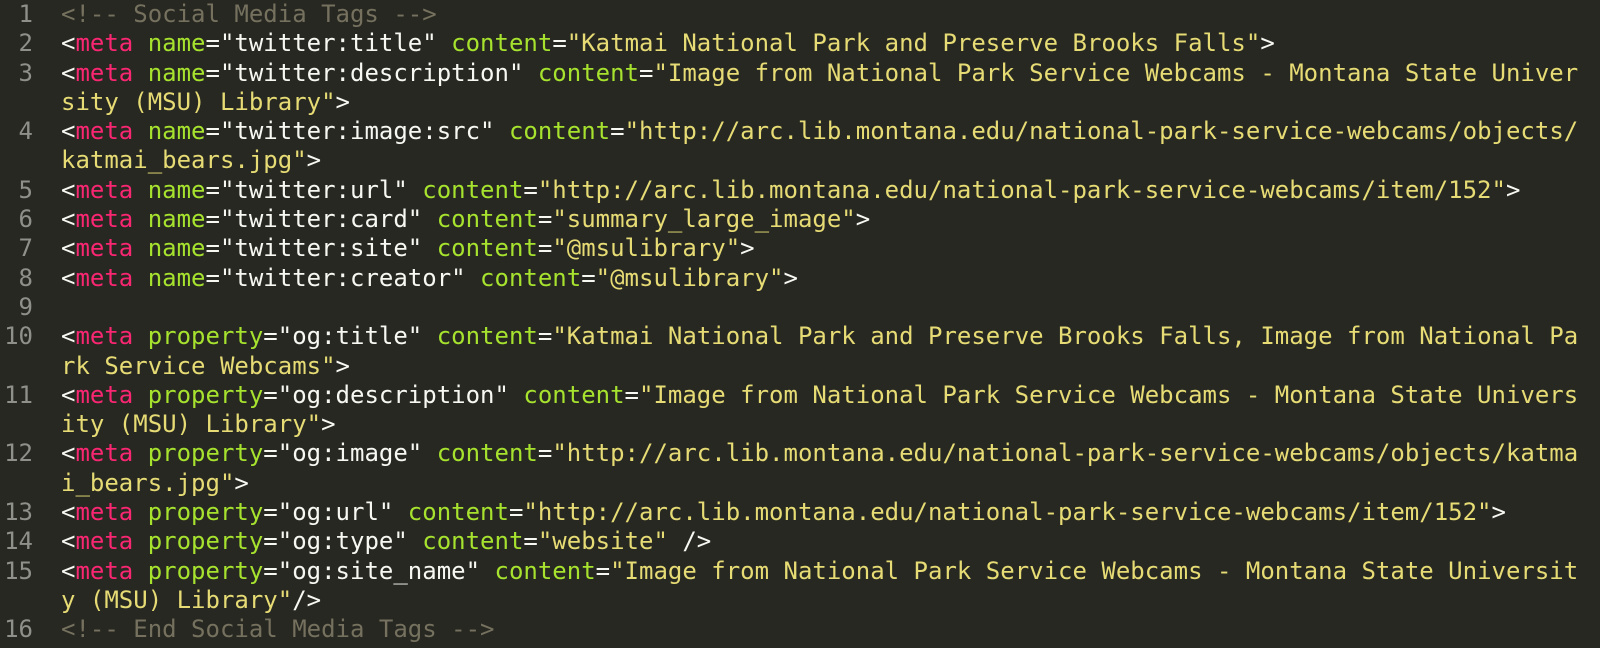 Image resolution: width=1600 pixels, height=648 pixels. I want to click on punctuation: "twitter:site", so click(321, 248).